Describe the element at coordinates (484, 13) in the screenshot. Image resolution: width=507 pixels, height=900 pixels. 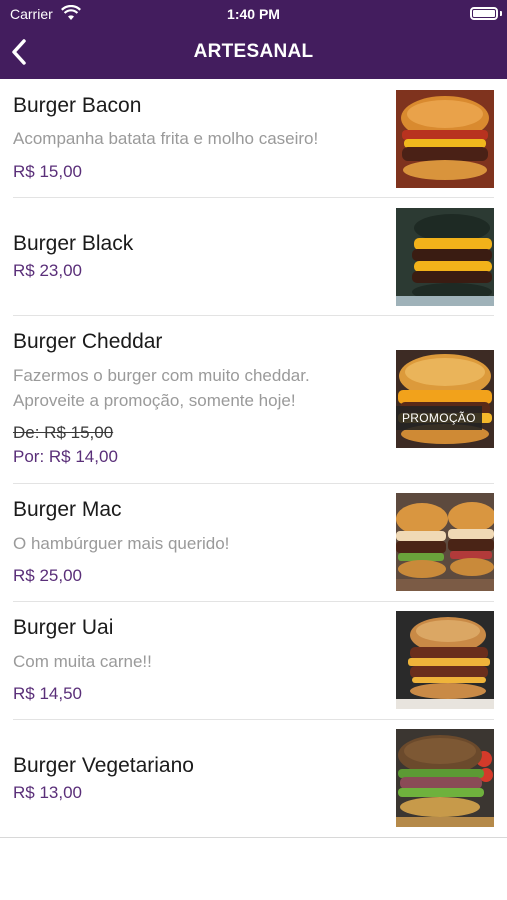
I see `battery-icon` at that location.